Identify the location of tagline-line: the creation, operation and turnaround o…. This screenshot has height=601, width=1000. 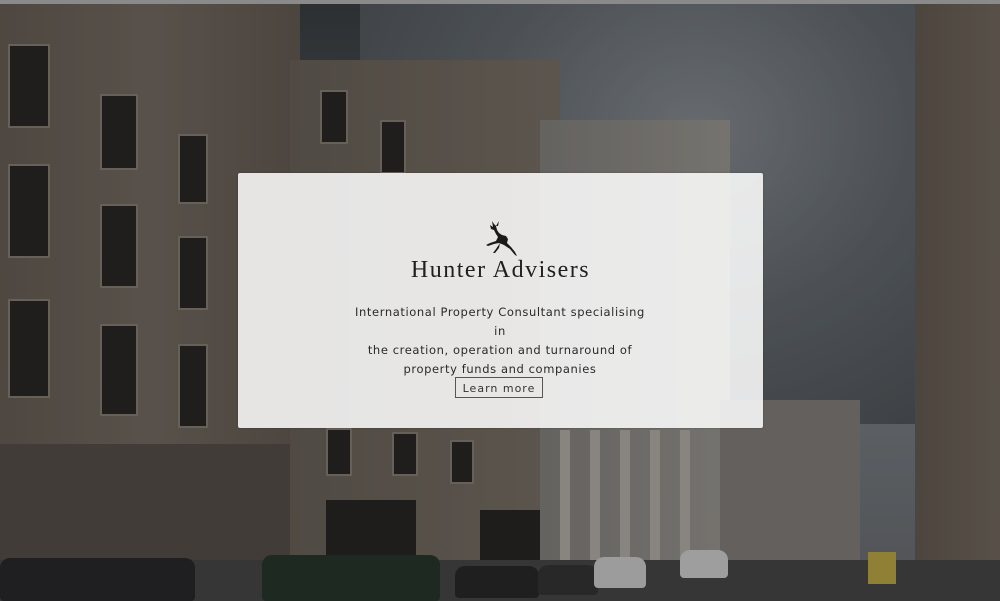
(500, 350).